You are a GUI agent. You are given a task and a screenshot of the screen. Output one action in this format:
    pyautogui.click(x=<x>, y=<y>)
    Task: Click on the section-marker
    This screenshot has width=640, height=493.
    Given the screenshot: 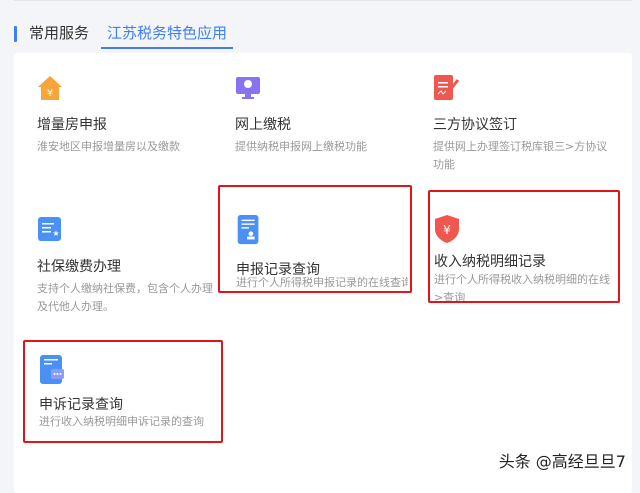 What is the action you would take?
    pyautogui.click(x=15, y=34)
    